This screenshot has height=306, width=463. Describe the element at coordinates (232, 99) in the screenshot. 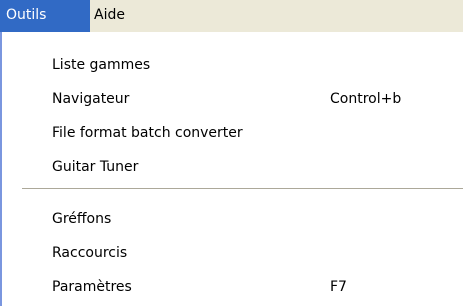

I see `menu-item-navigateur: Navigateur Control+b` at that location.